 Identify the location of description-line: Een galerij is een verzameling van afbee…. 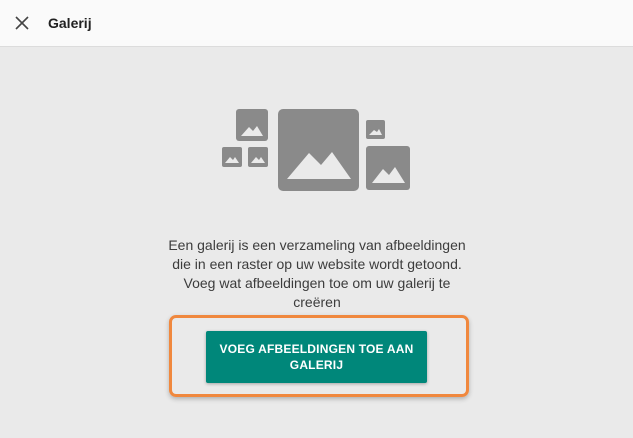
(317, 245).